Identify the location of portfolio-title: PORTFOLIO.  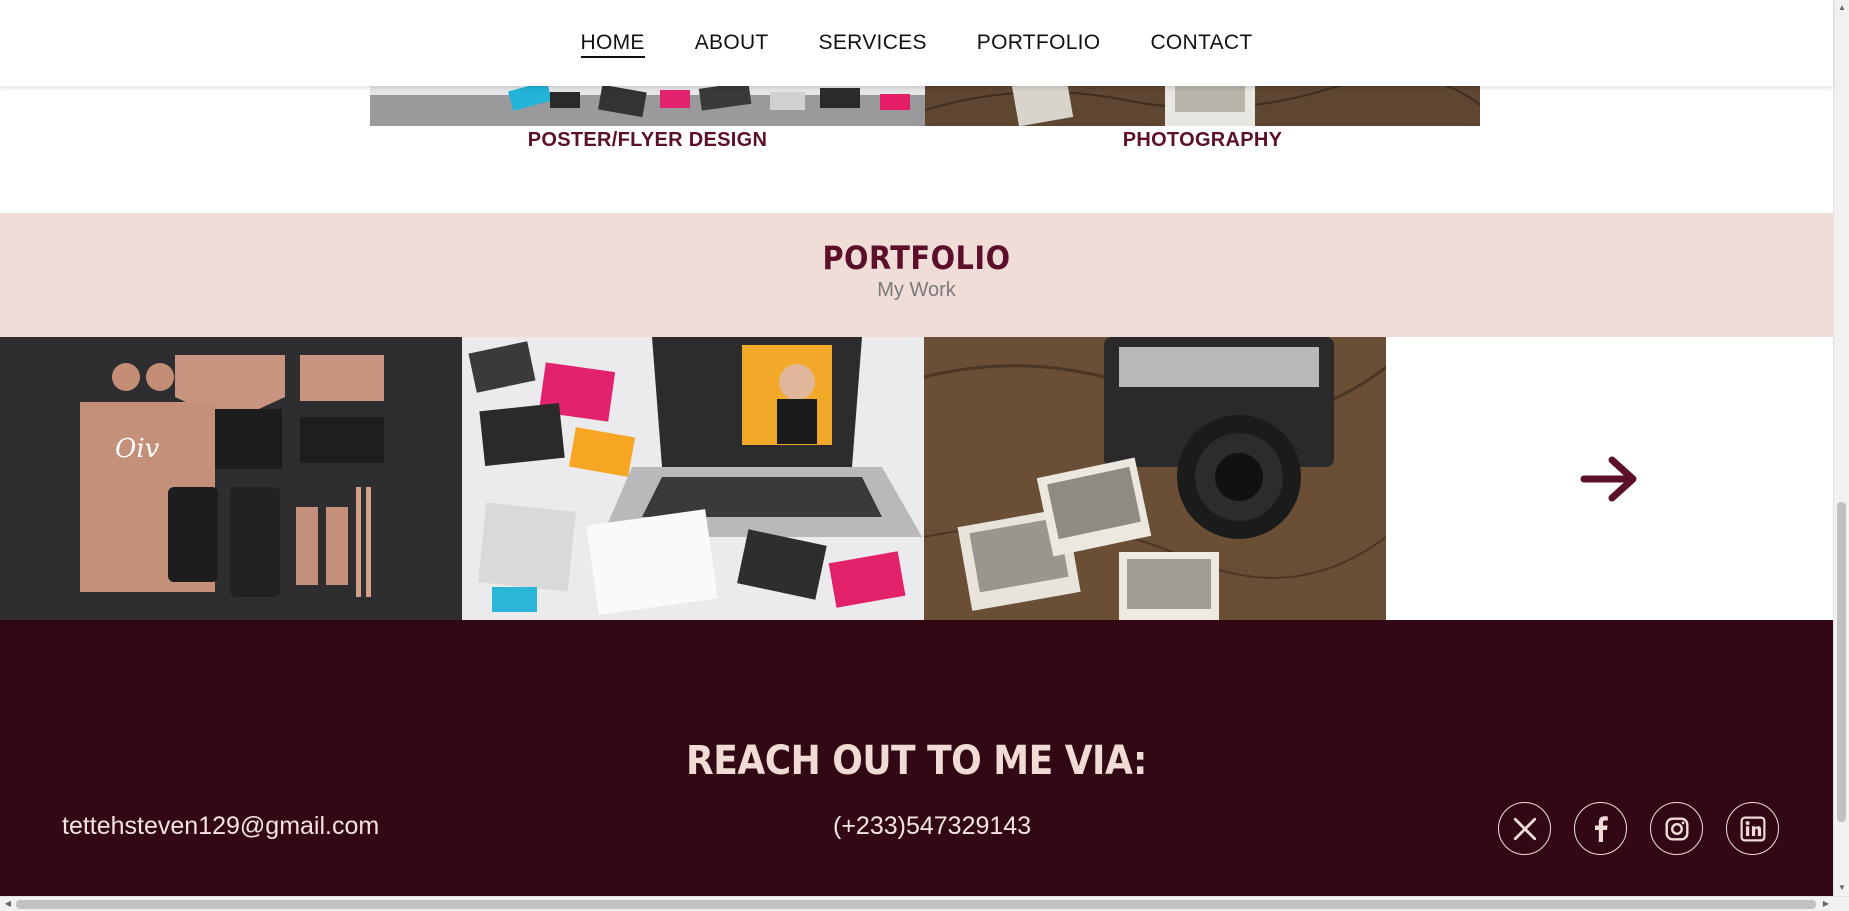
(916, 258).